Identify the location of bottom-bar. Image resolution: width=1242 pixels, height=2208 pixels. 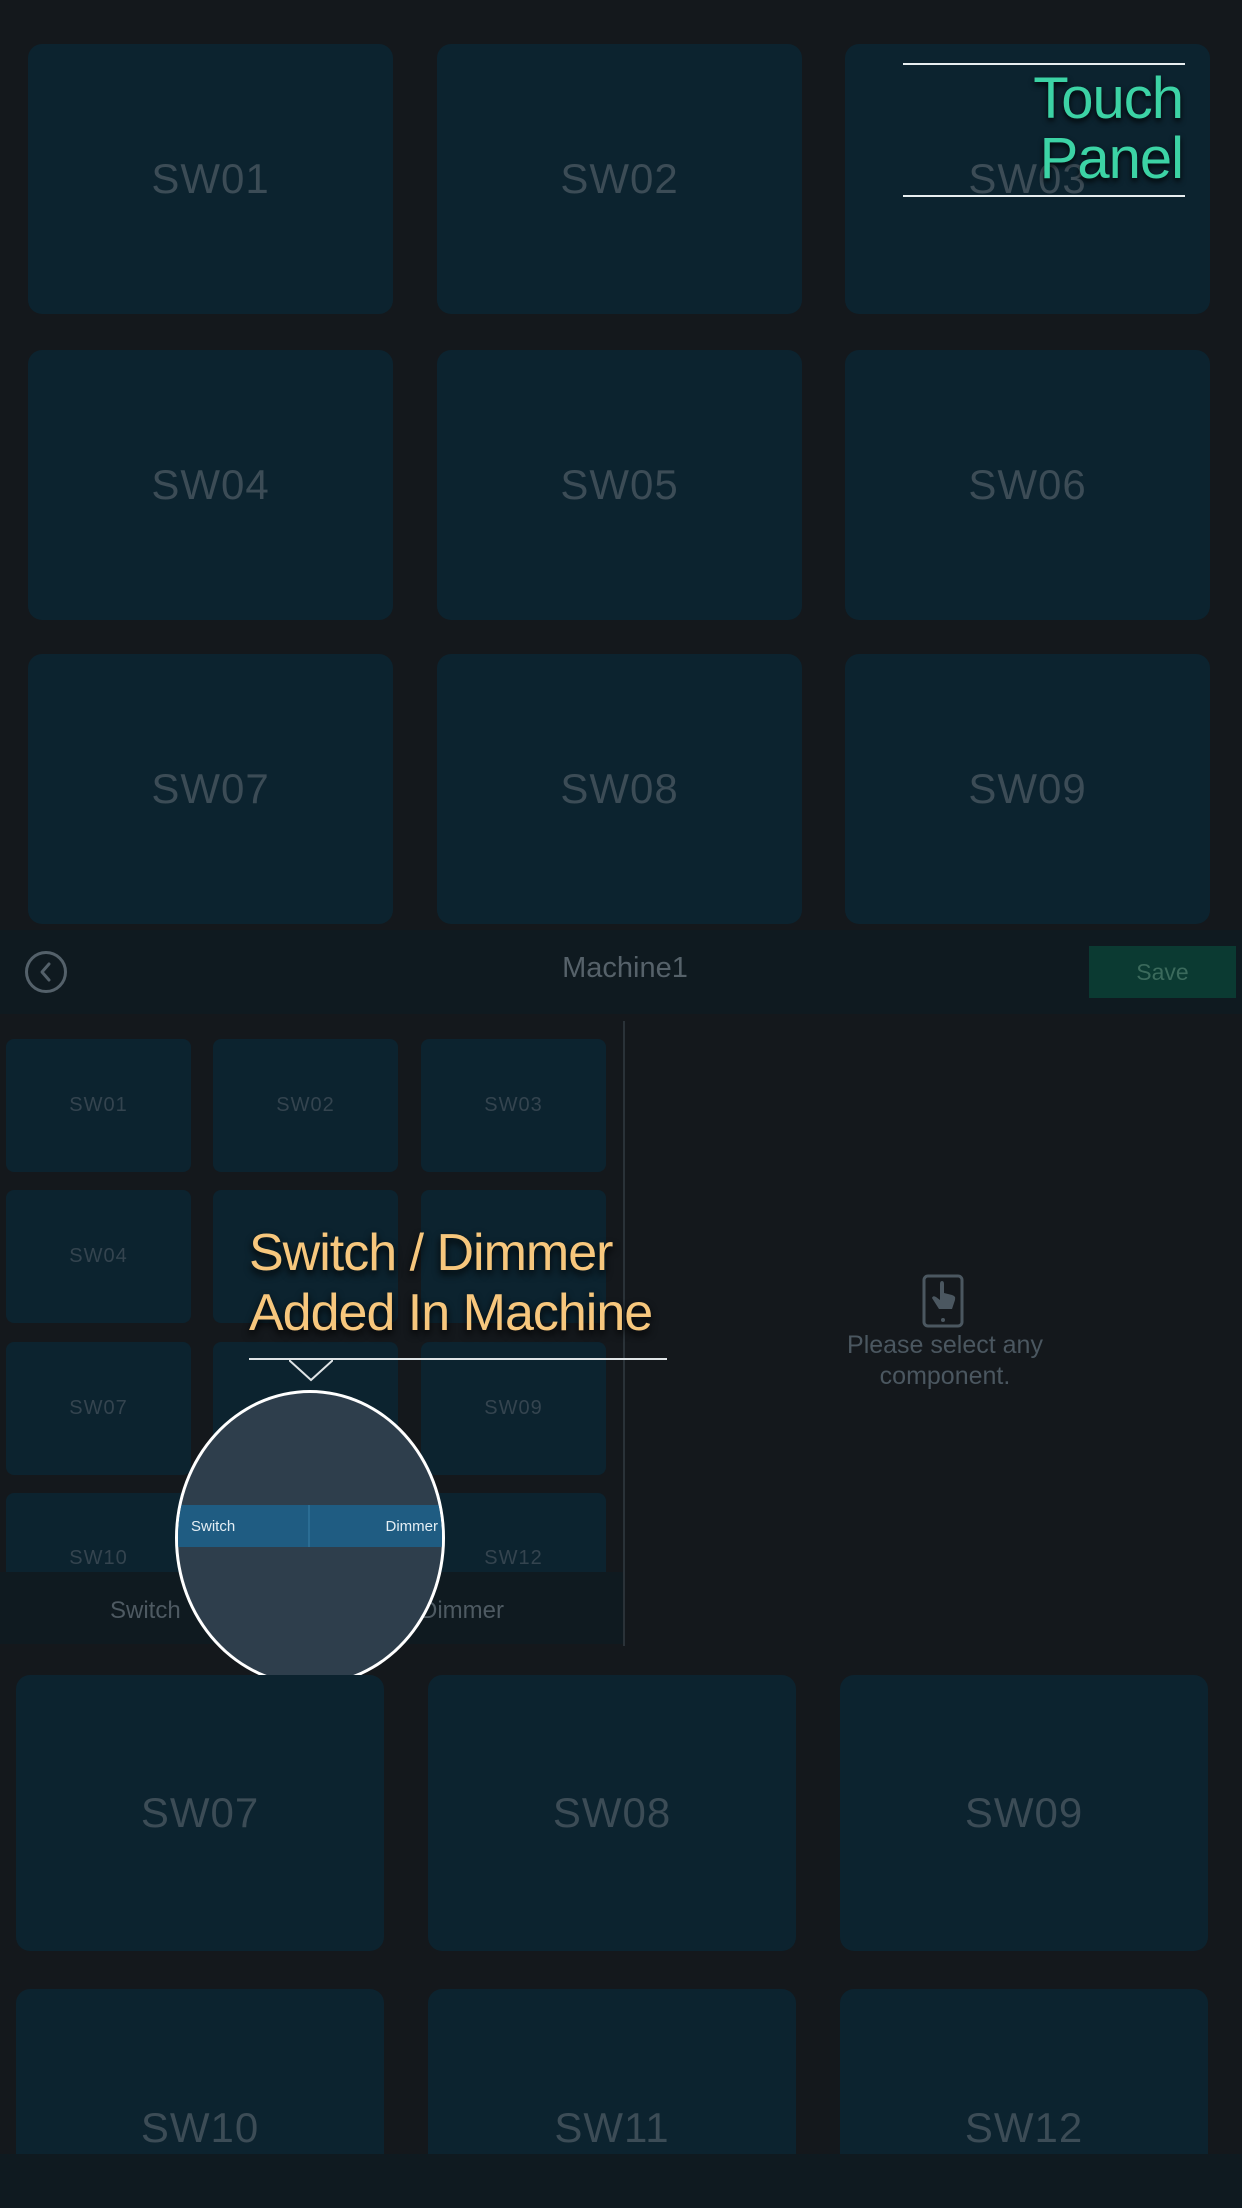
(621, 2181).